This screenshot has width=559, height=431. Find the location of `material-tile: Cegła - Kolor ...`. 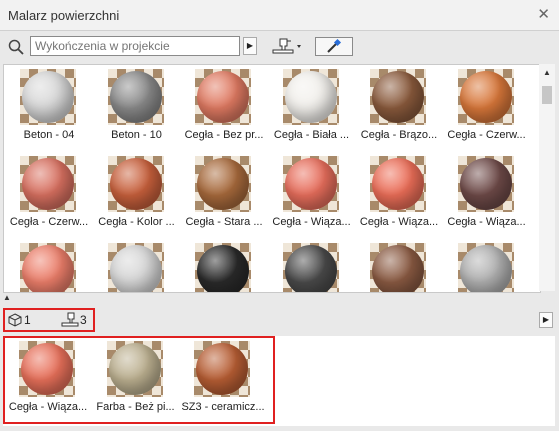

material-tile: Cegła - Kolor ... is located at coordinates (137, 195).